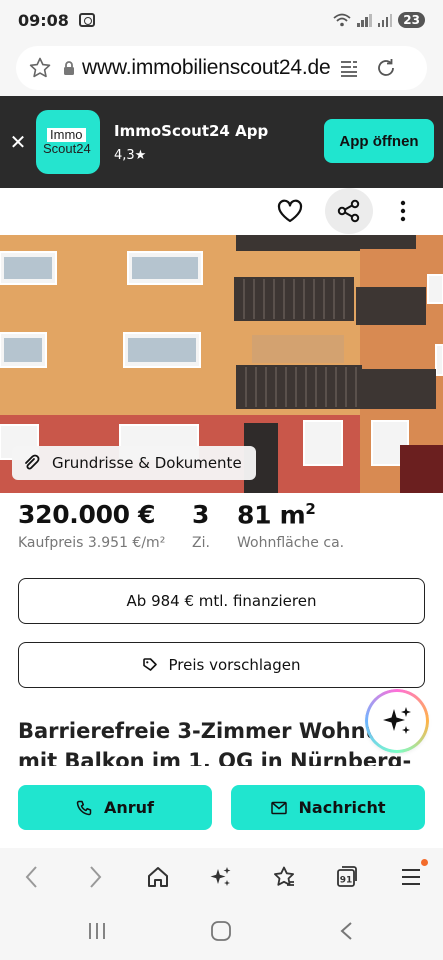 This screenshot has height=960, width=443. What do you see at coordinates (342, 807) in the screenshot?
I see `message-label: Nachricht` at bounding box center [342, 807].